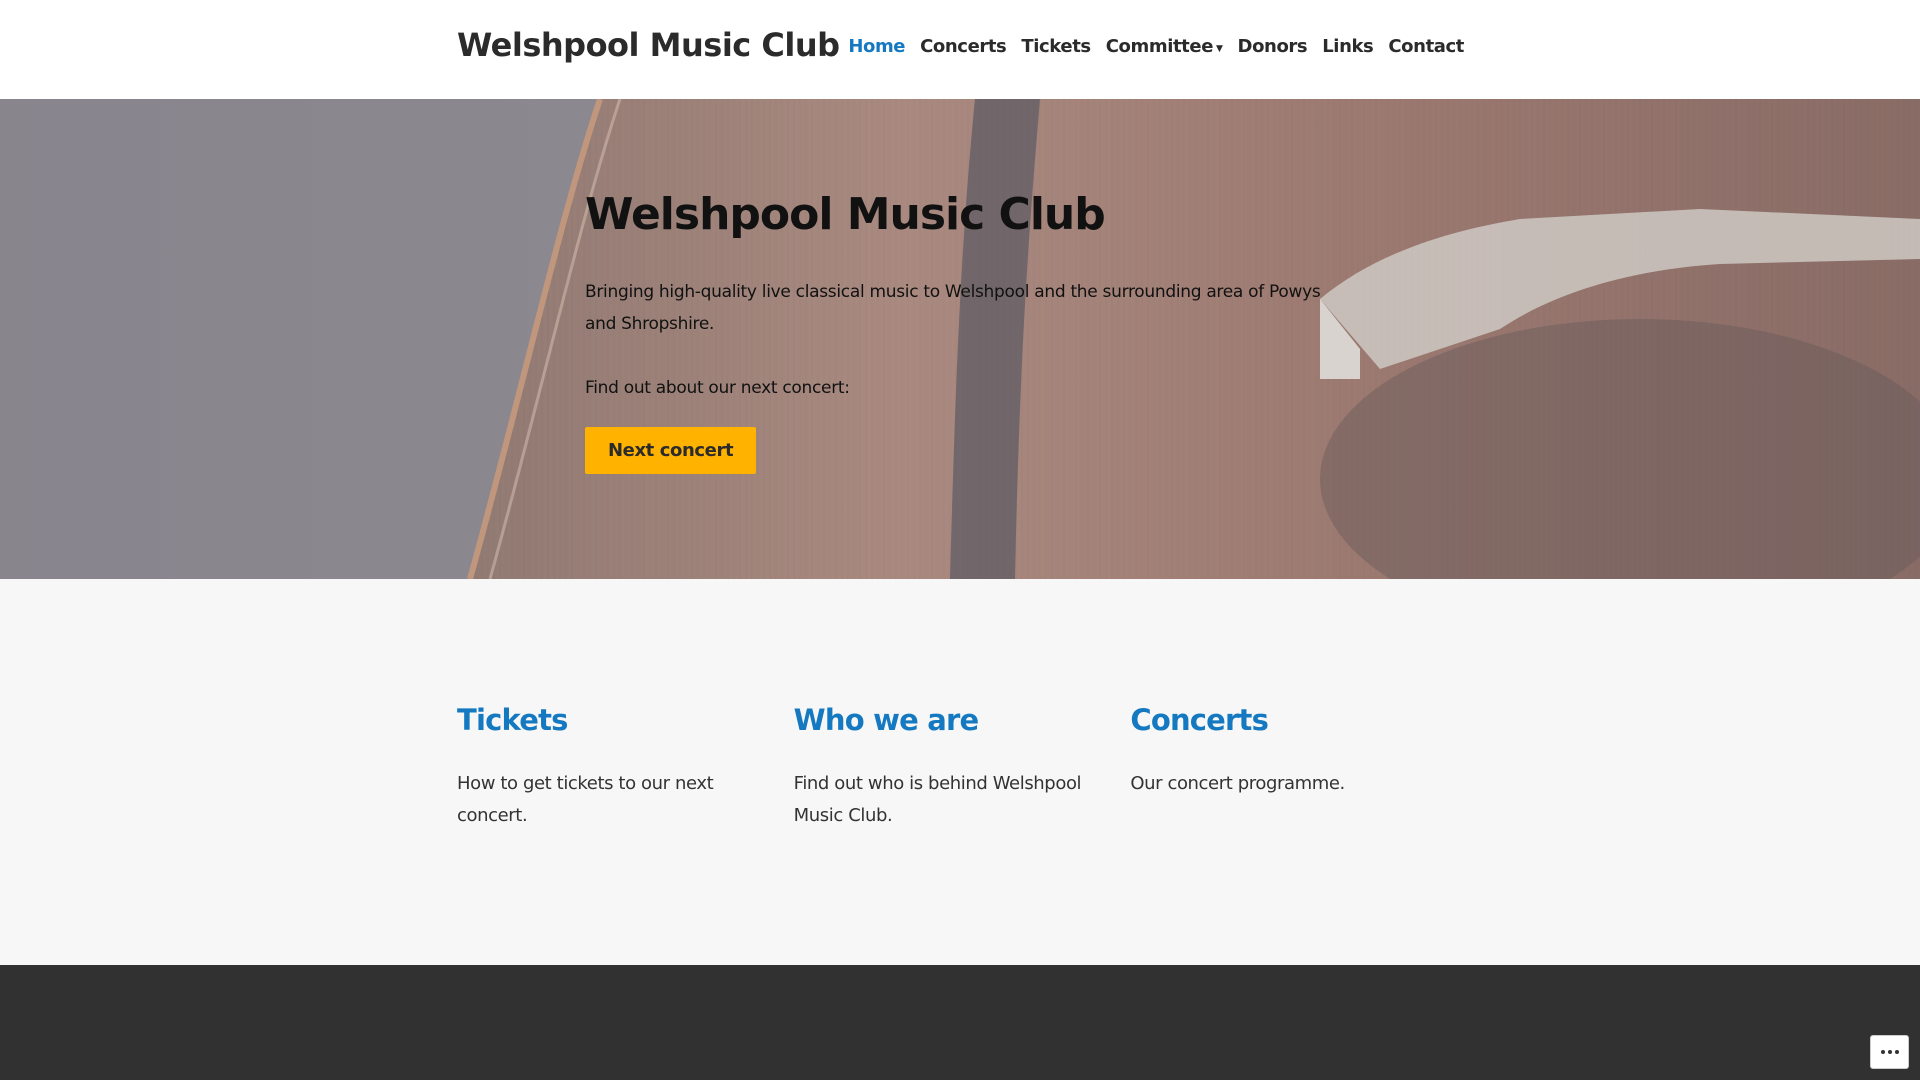 The width and height of the screenshot is (1920, 1080). I want to click on hero-prompt: Find out about our next concert:, so click(717, 387).